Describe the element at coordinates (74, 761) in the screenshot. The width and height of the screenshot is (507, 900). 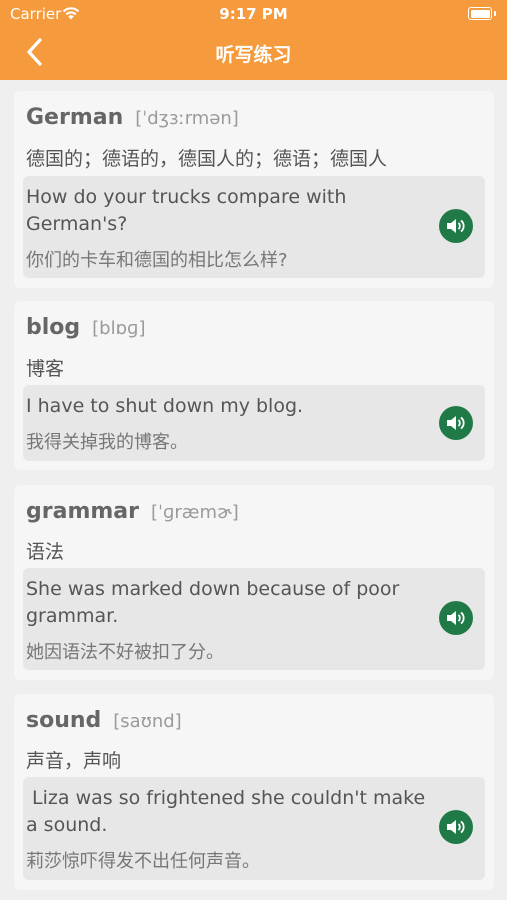
I see `word-meaning: 声音，声响` at that location.